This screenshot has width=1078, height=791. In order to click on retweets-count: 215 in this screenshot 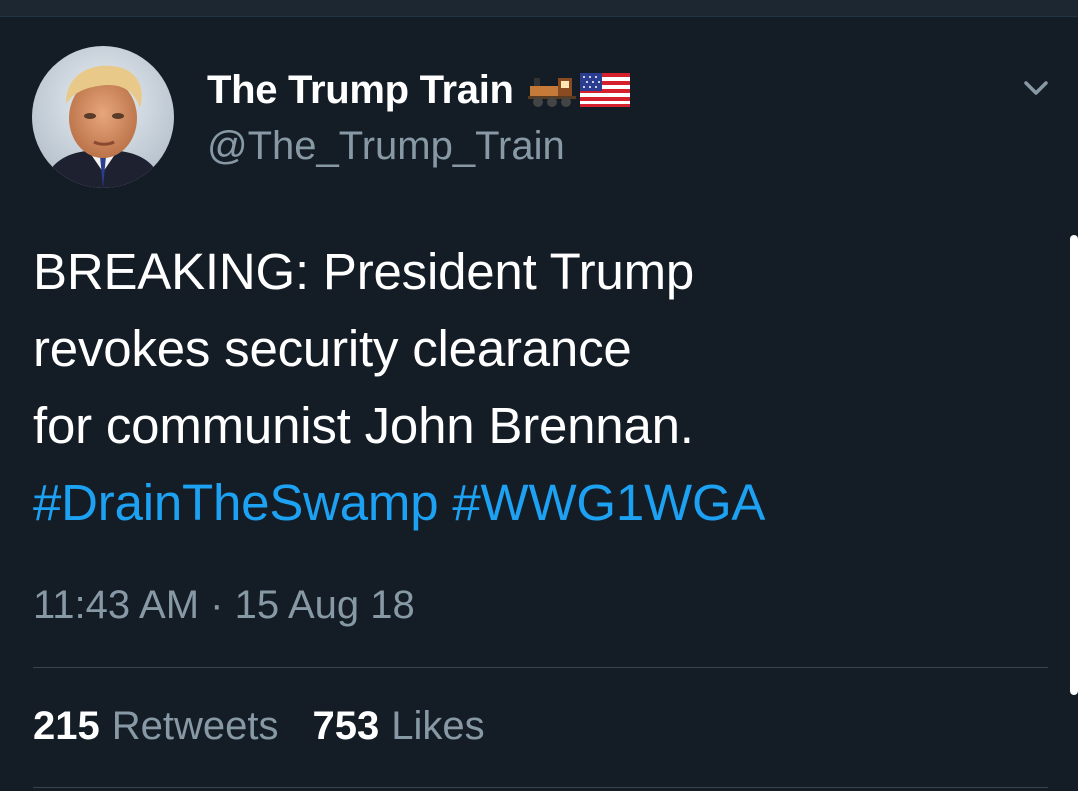, I will do `click(66, 726)`.